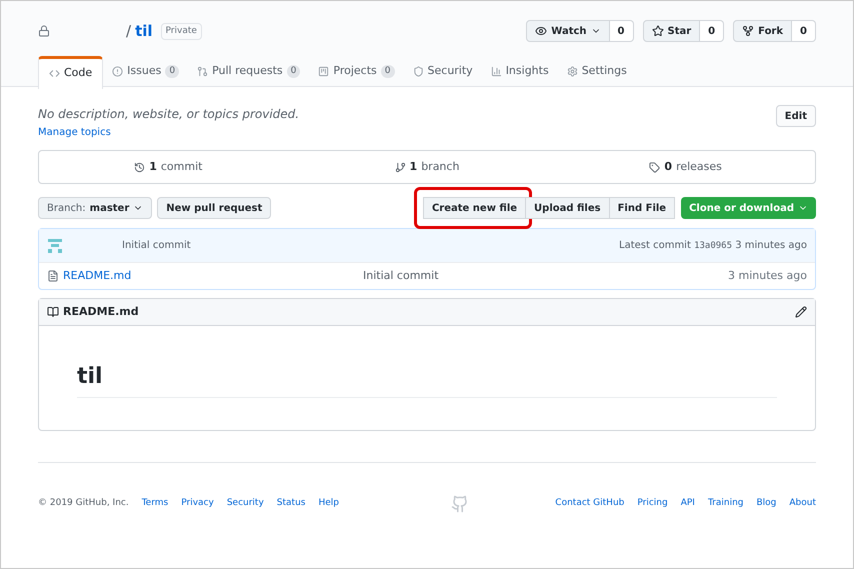 This screenshot has width=854, height=569. I want to click on alert-circle-icon, so click(118, 71).